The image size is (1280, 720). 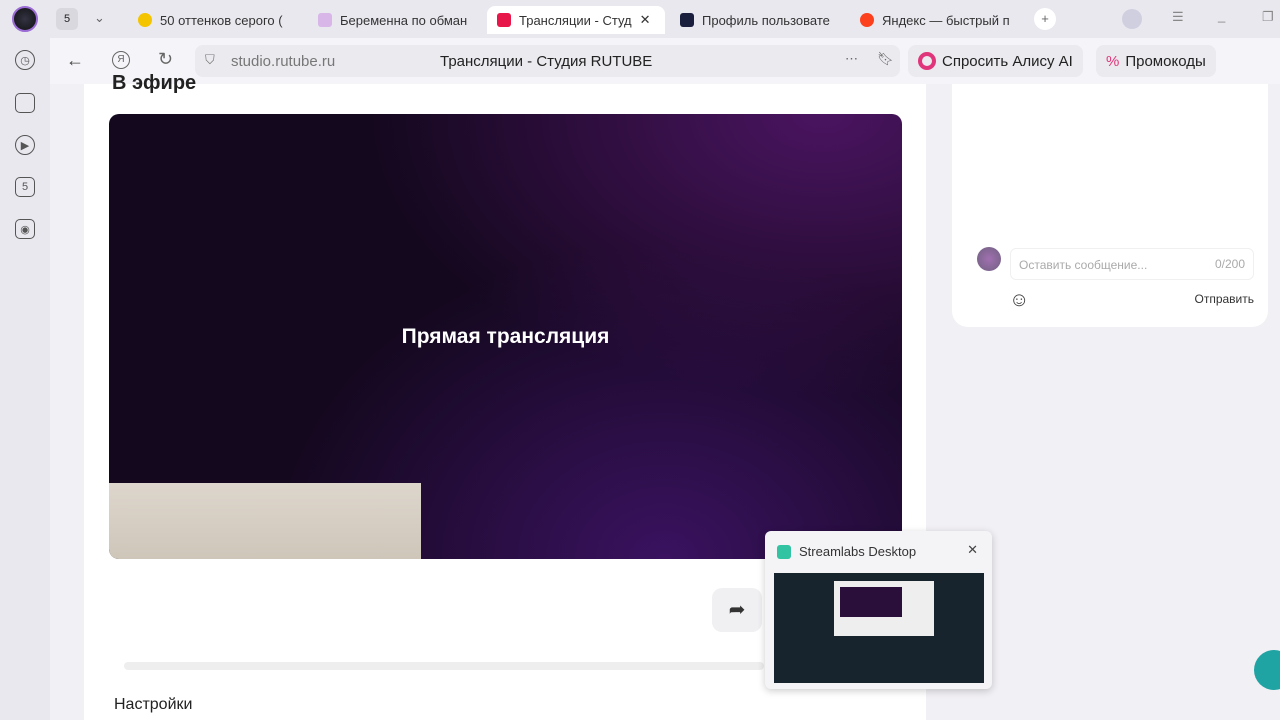 I want to click on webcam-overlay, so click(x=265, y=521).